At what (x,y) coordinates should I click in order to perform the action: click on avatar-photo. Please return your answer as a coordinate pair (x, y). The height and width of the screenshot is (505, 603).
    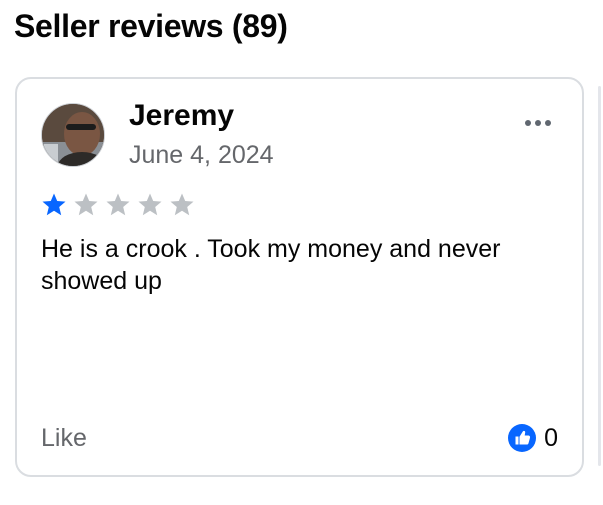
    Looking at the image, I should click on (73, 135).